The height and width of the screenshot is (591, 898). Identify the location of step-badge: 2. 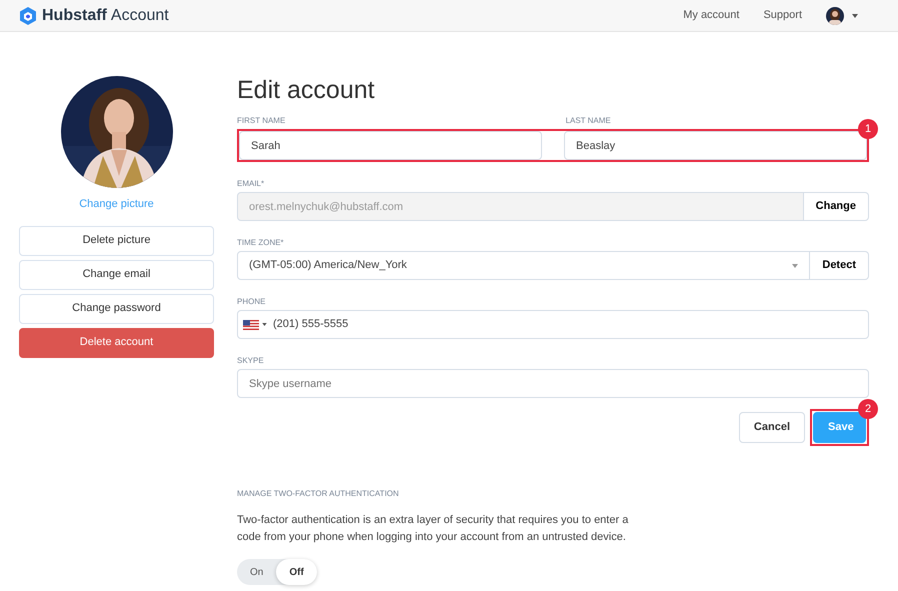
(868, 409).